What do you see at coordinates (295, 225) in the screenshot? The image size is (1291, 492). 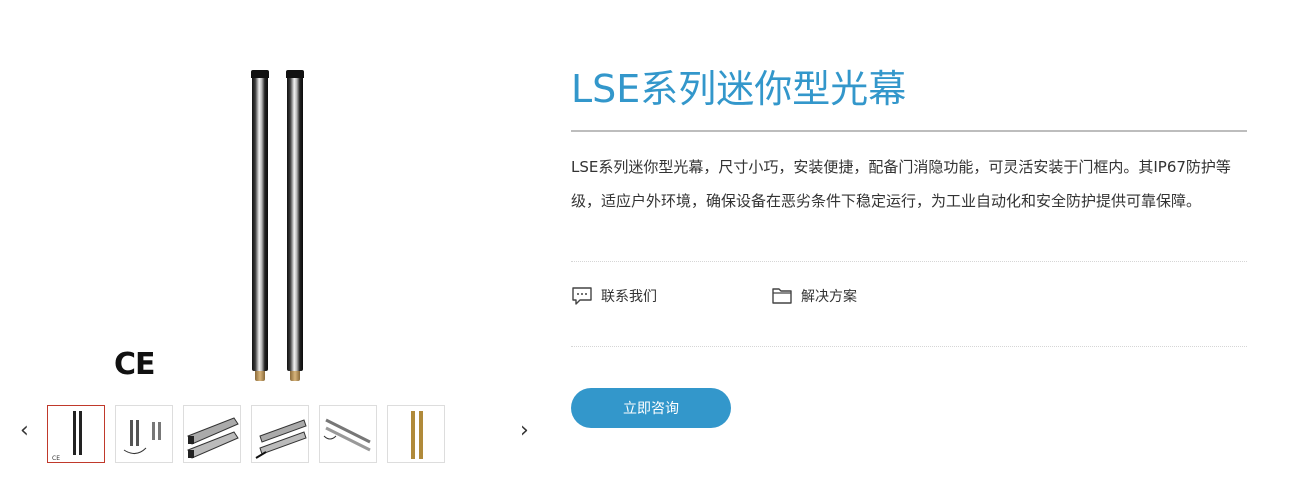 I see `light-curtain-receiver` at bounding box center [295, 225].